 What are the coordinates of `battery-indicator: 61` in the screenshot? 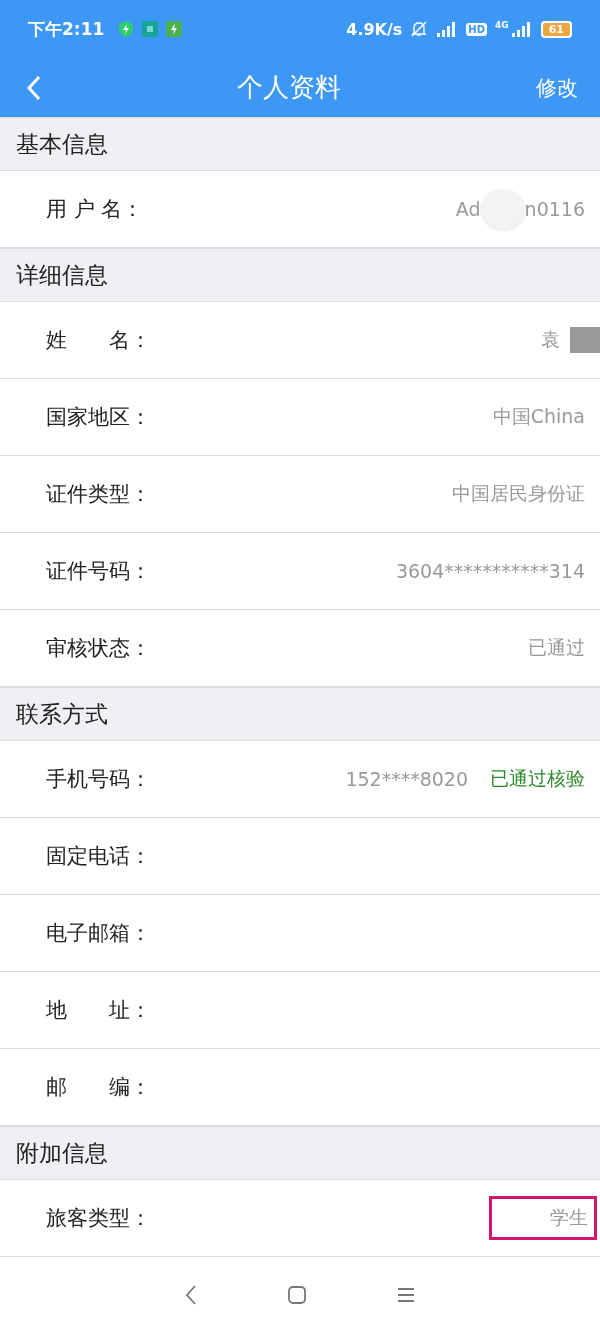 It's located at (556, 29).